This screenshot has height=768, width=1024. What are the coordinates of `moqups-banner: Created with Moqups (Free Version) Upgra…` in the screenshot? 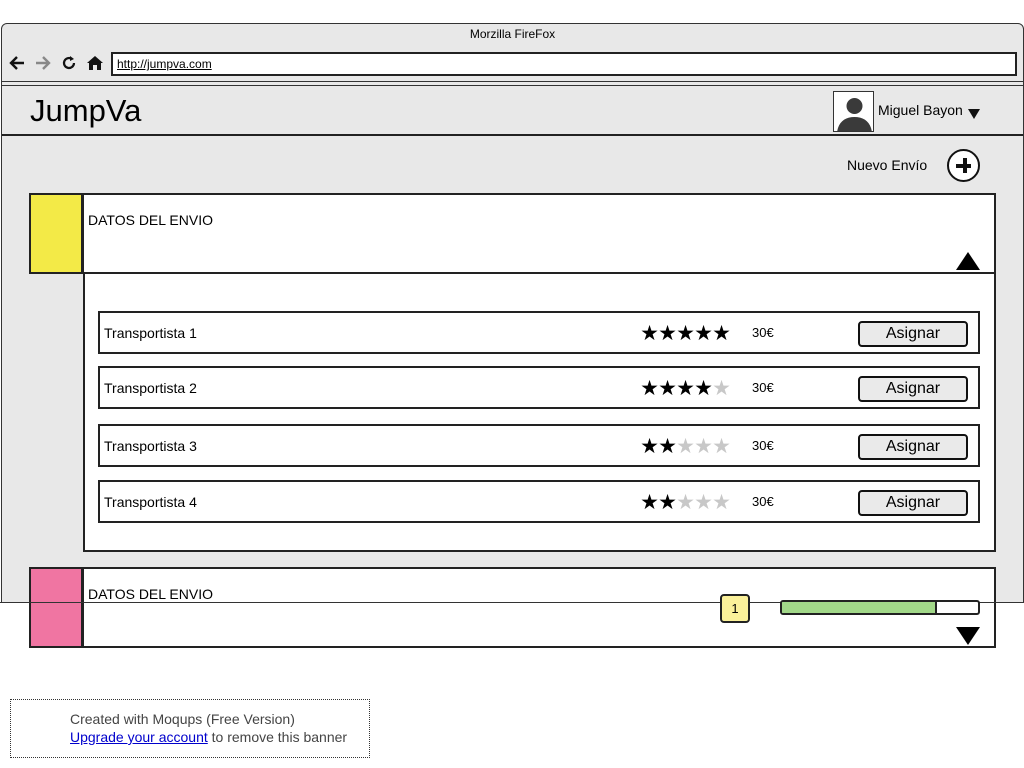 It's located at (190, 728).